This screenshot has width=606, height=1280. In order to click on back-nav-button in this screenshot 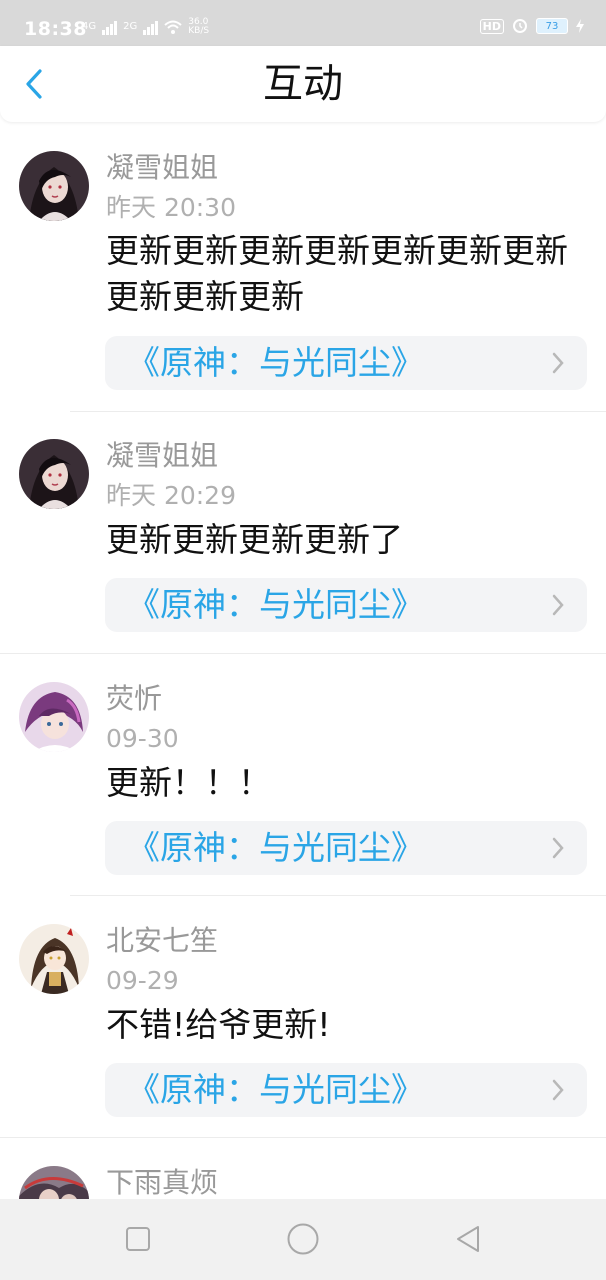, I will do `click(468, 1239)`.